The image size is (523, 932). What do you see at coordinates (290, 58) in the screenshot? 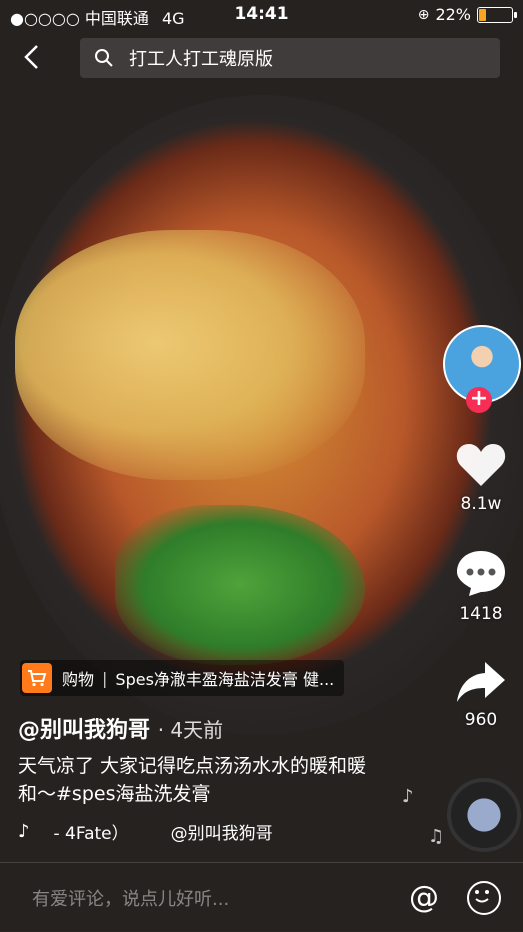
I see `search-bar: 打工人打工魂原版` at bounding box center [290, 58].